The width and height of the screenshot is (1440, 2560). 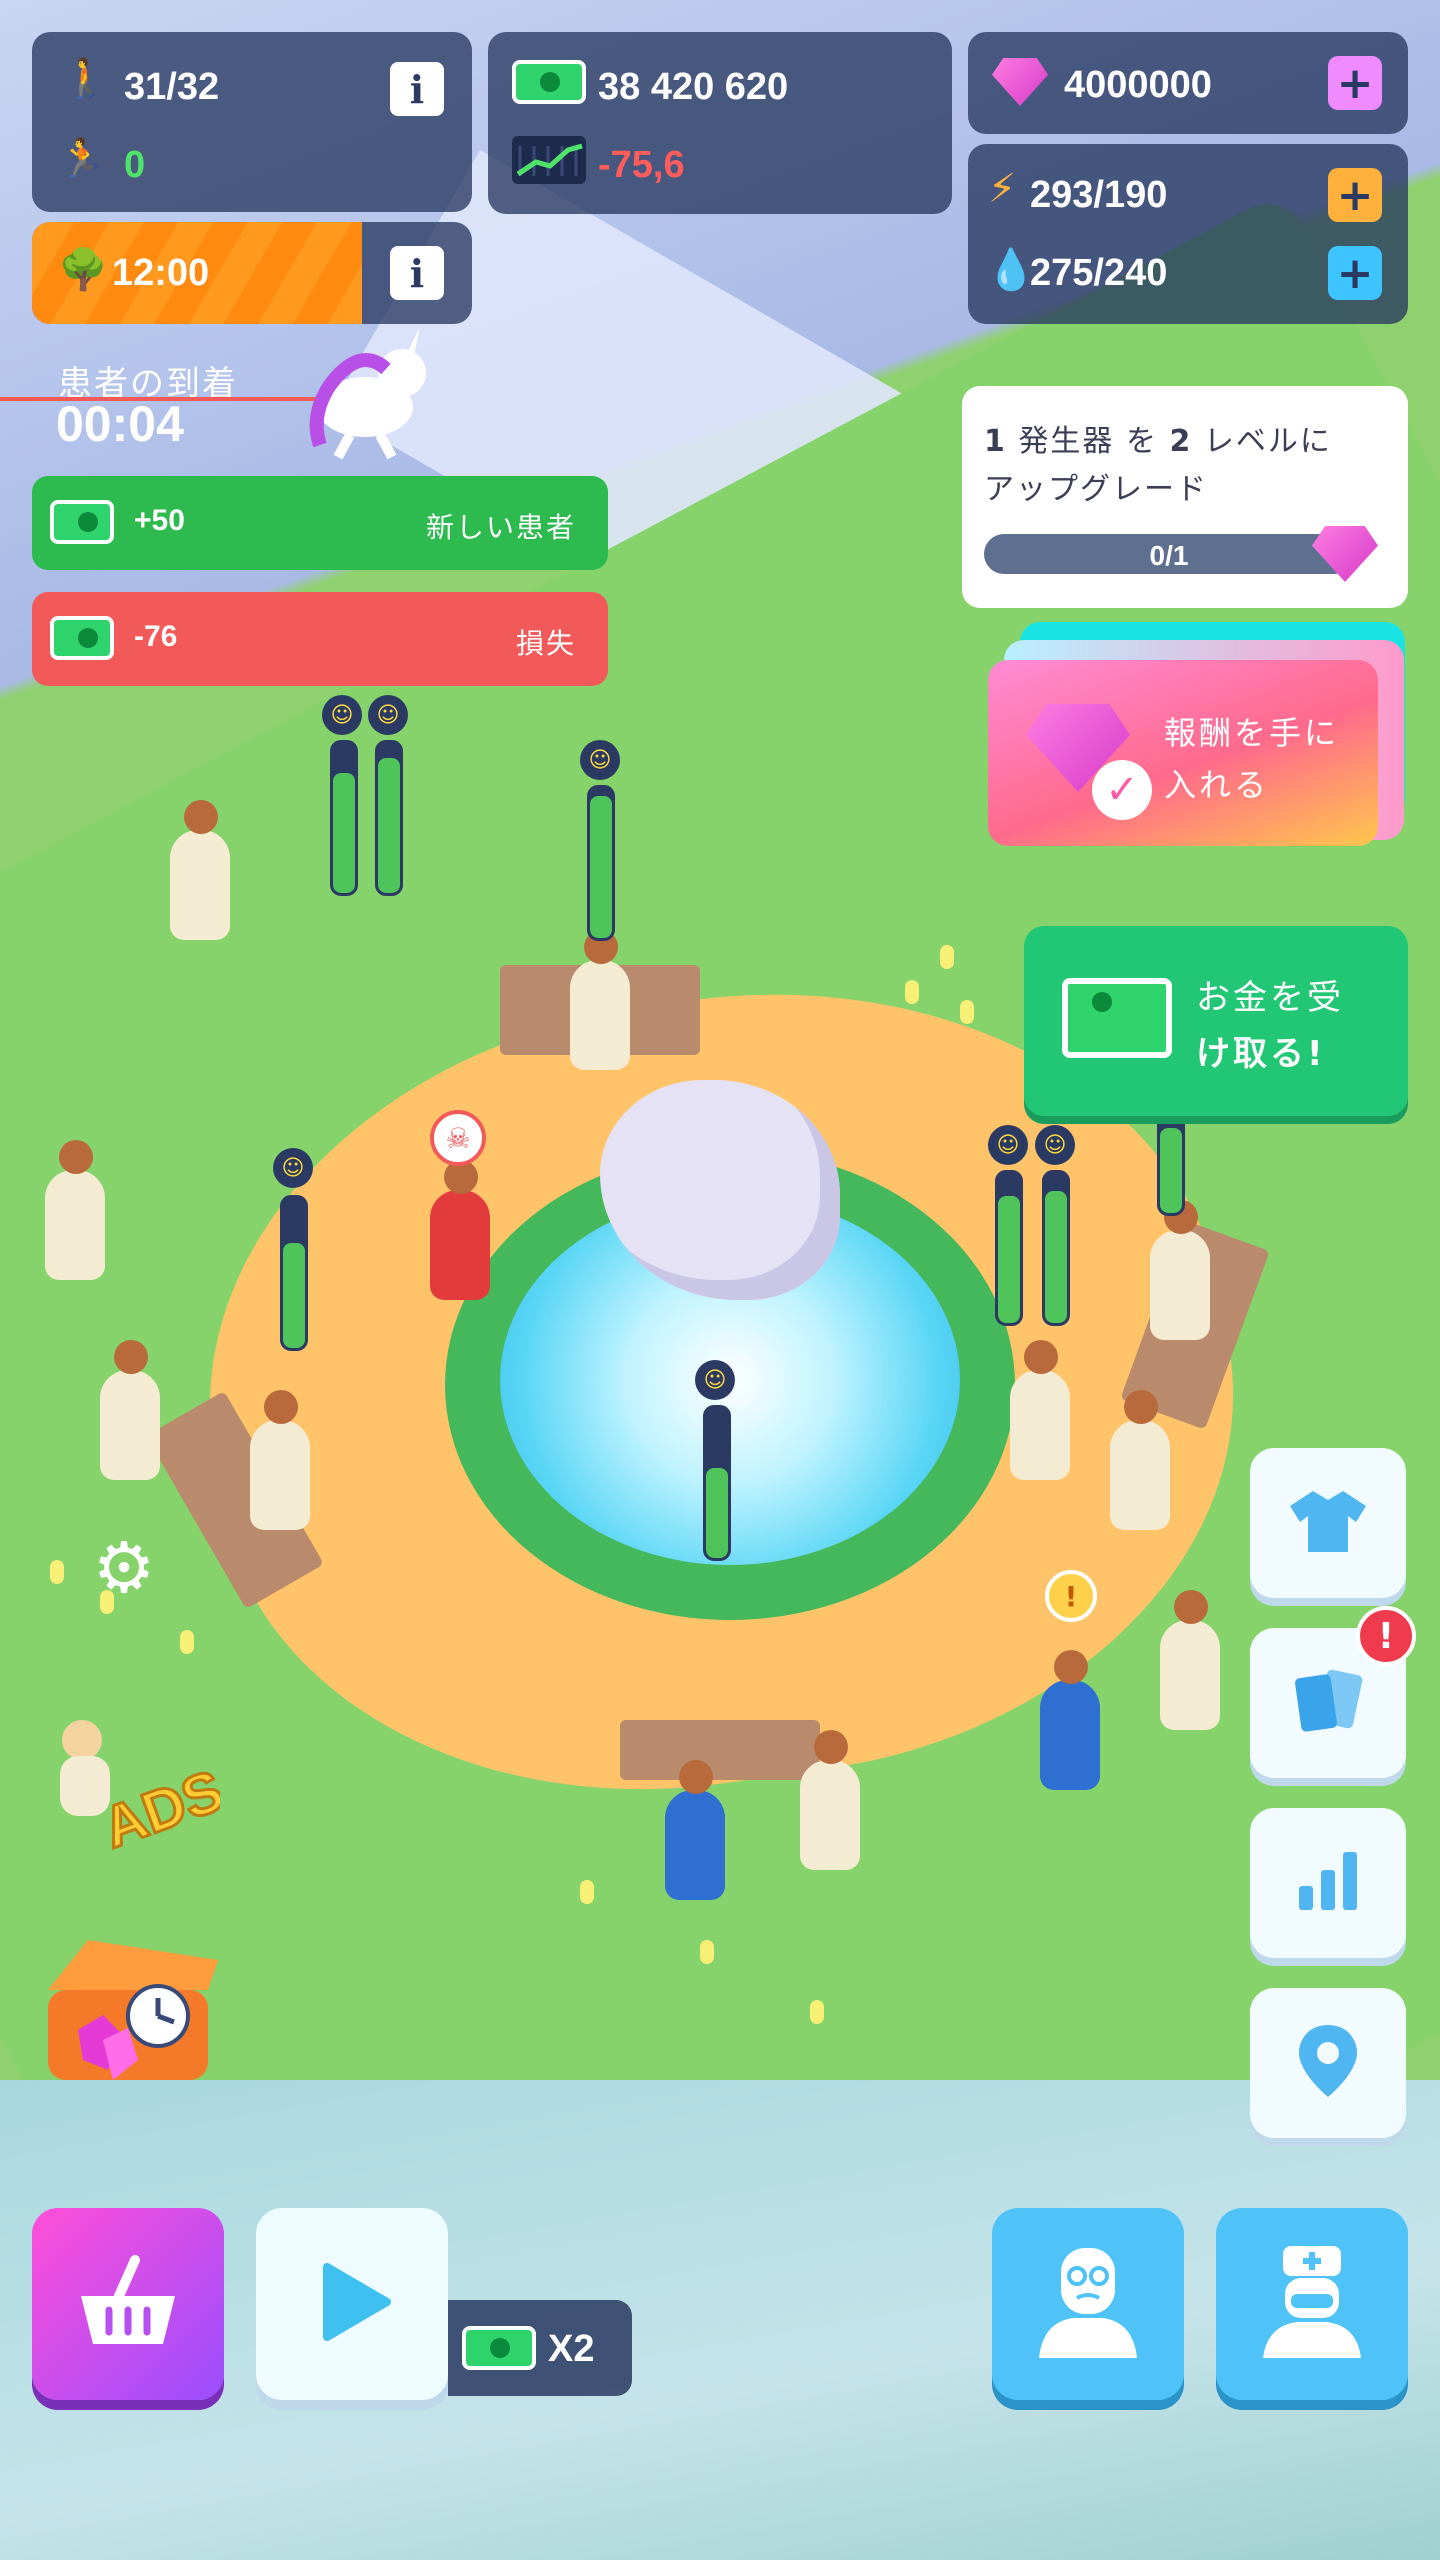 I want to click on patient-count: 31/32, so click(x=172, y=87).